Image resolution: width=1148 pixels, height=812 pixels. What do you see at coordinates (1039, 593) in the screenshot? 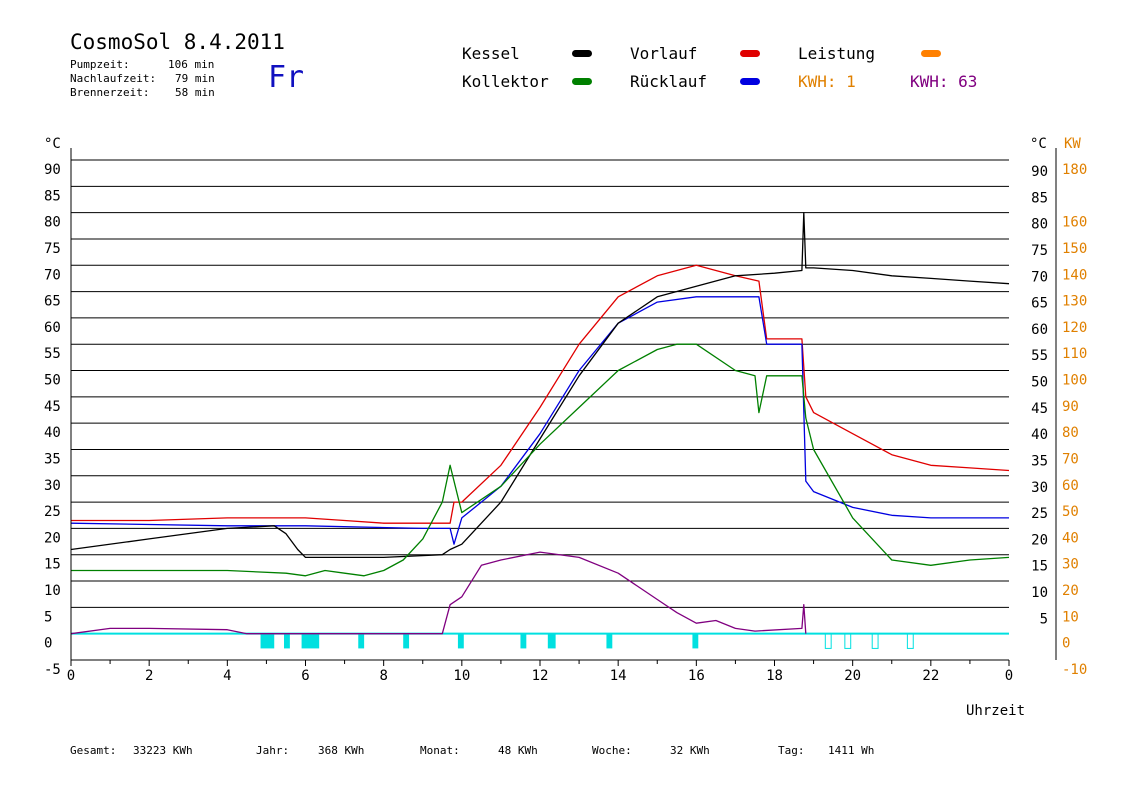
I see `y-tick-label-right-temp: 10` at bounding box center [1039, 593].